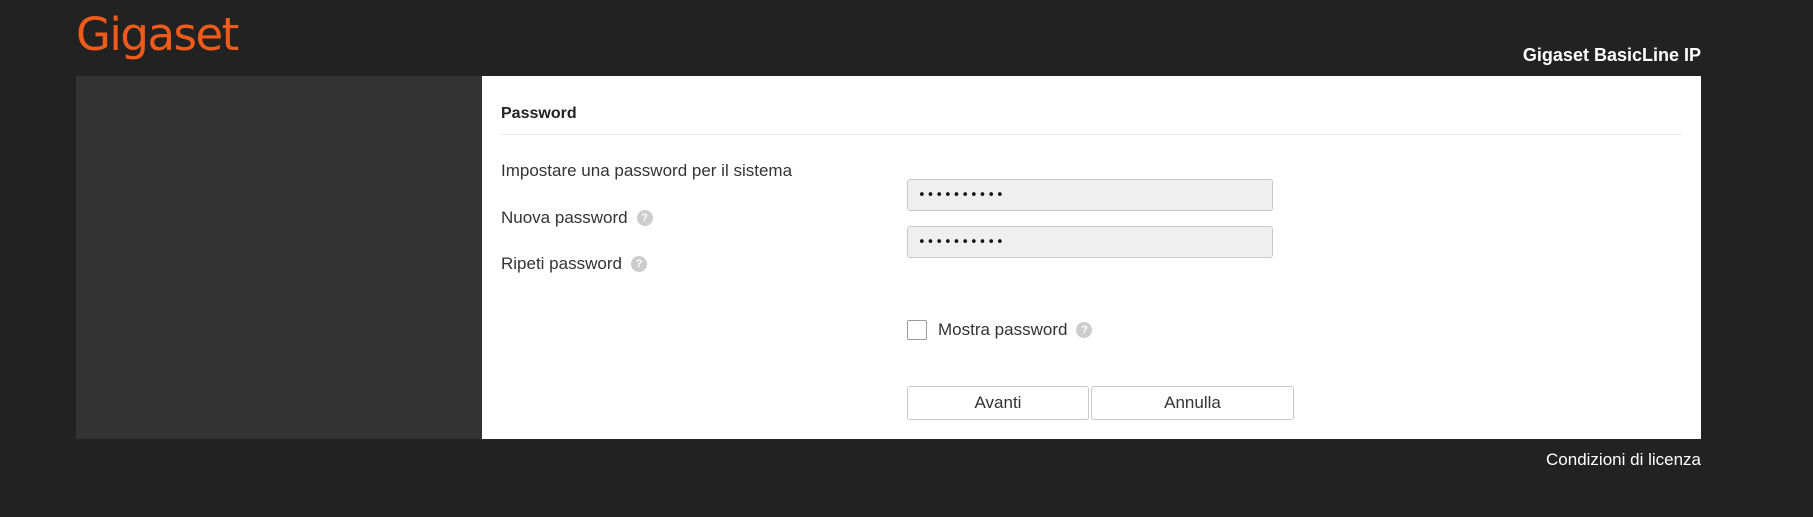  What do you see at coordinates (561, 263) in the screenshot?
I see `repeat-password-label: Ripeti password` at bounding box center [561, 263].